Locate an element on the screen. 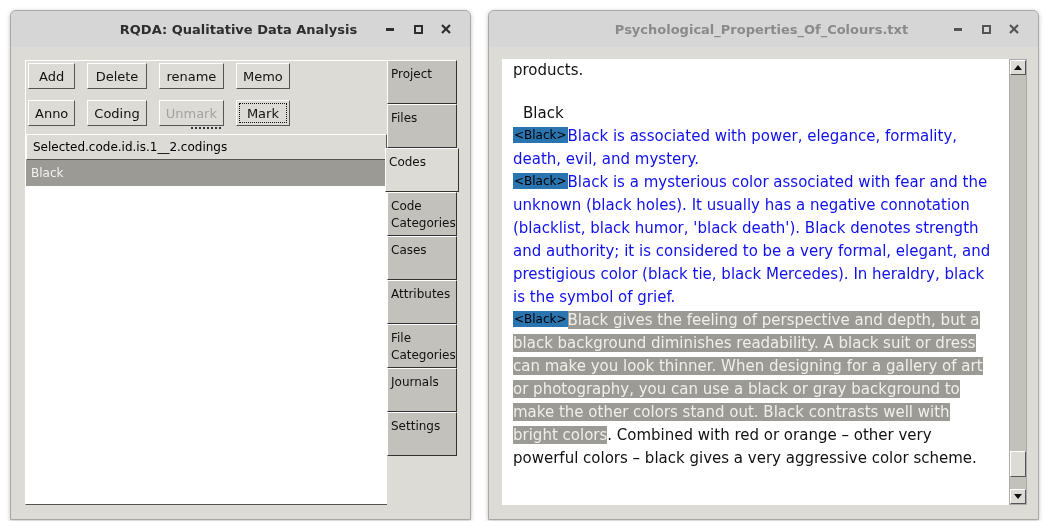 This screenshot has height=531, width=1049. down-arrow-icon is located at coordinates (1018, 496).